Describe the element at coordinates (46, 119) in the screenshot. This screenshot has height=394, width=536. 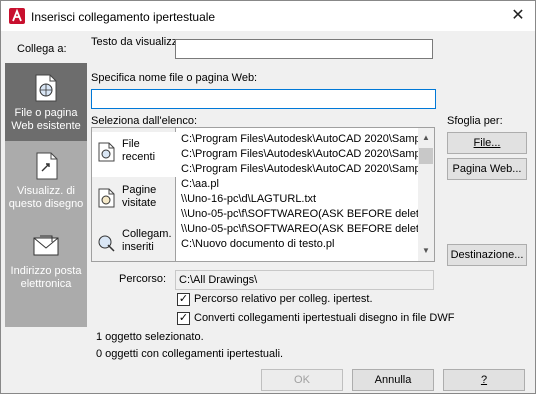
I see `sidebar-item-label: File o pagina Web esistente` at that location.